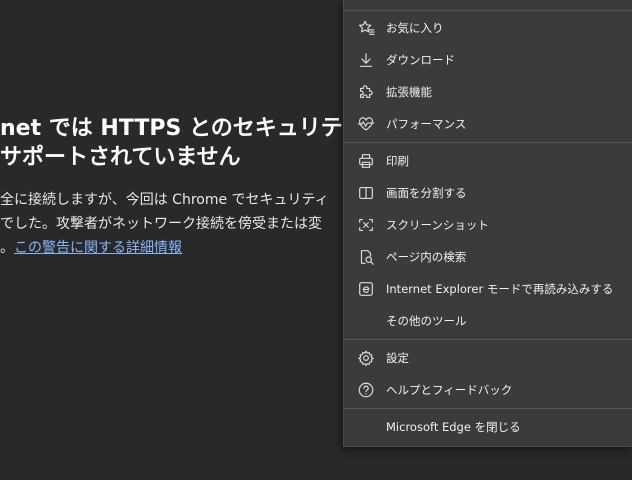 The image size is (632, 480). What do you see at coordinates (488, 357) in the screenshot?
I see `menu-item-settings: 設定` at bounding box center [488, 357].